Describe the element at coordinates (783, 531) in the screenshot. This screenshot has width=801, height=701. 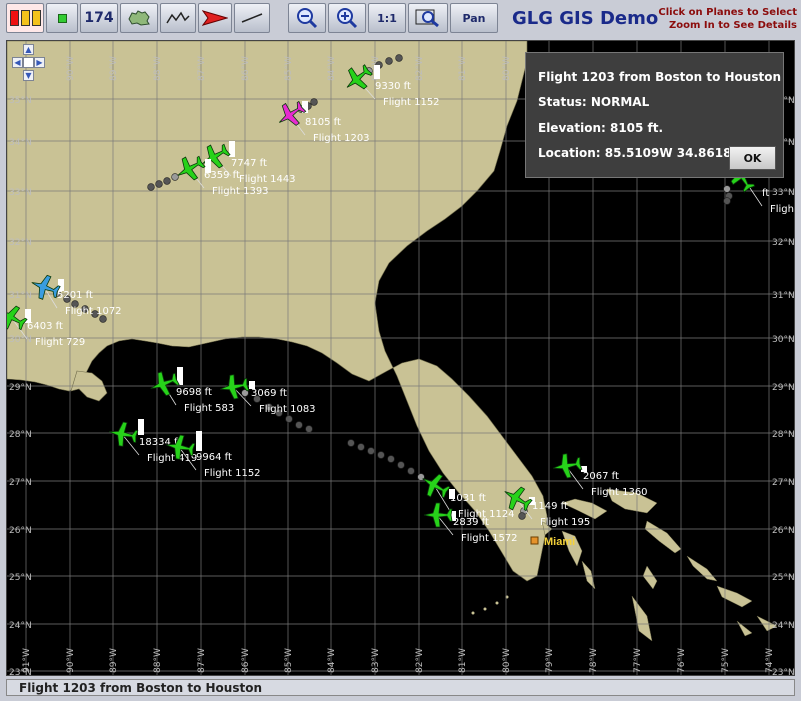
I see `latitude-label-right: 26°N` at that location.